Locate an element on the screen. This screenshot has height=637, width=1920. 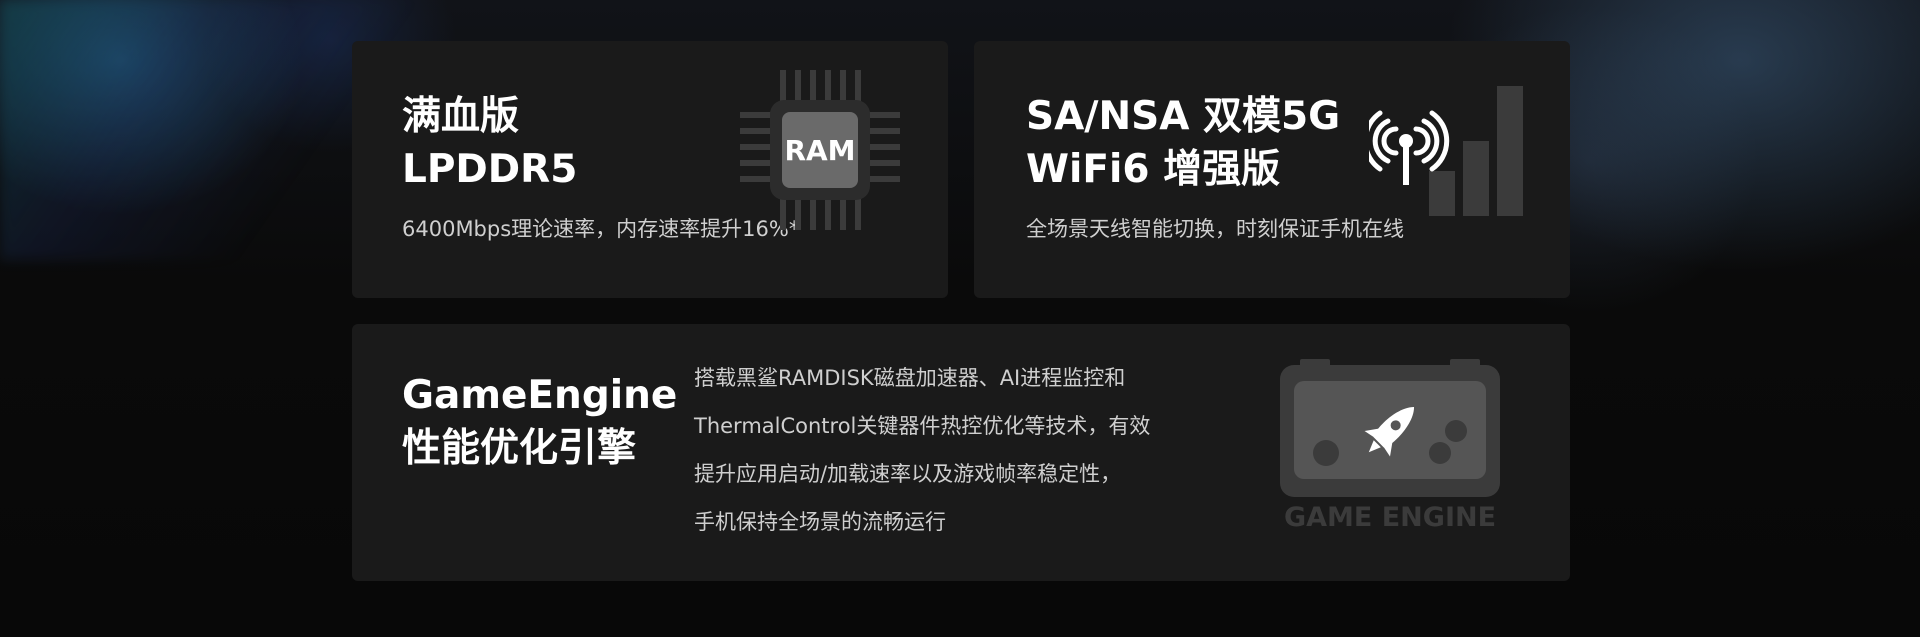
card-title-line2: 性能优化引擎 is located at coordinates (519, 448).